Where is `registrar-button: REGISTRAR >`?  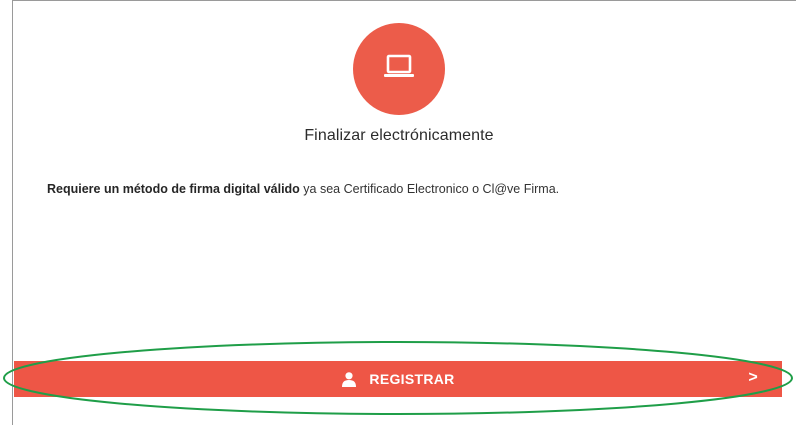
registrar-button: REGISTRAR > is located at coordinates (398, 379).